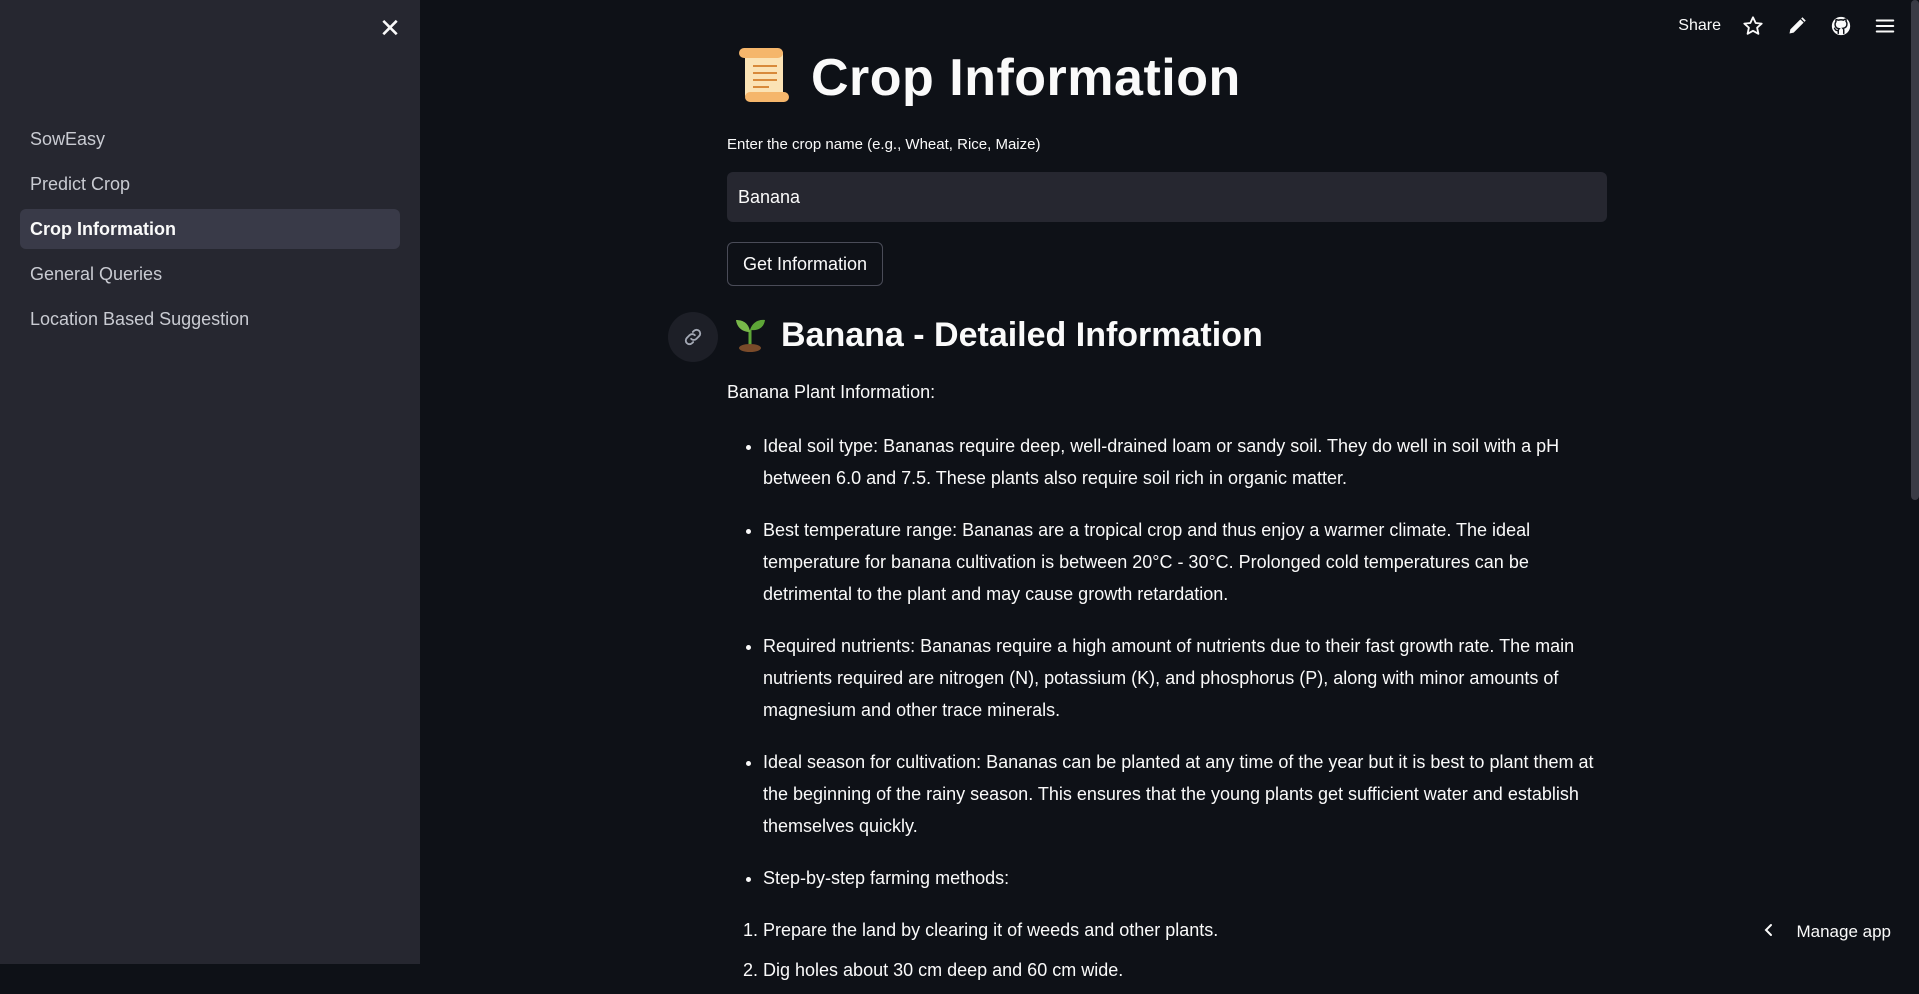  I want to click on page-title-row: Crop Information, so click(988, 77).